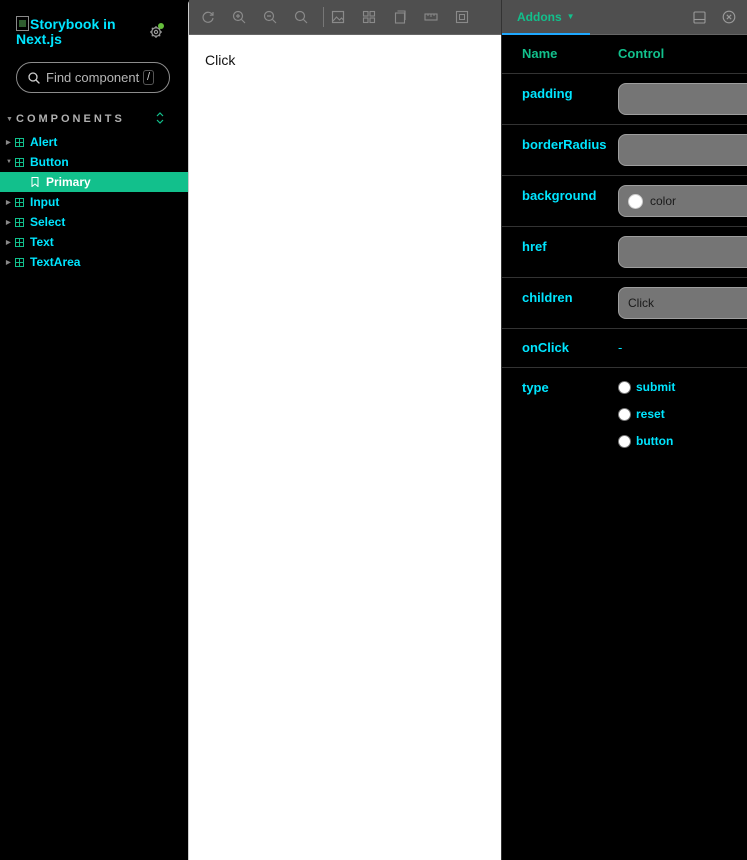 The height and width of the screenshot is (860, 747). Describe the element at coordinates (94, 142) in the screenshot. I see `sidebar-item-alert: ▶ Alert` at that location.